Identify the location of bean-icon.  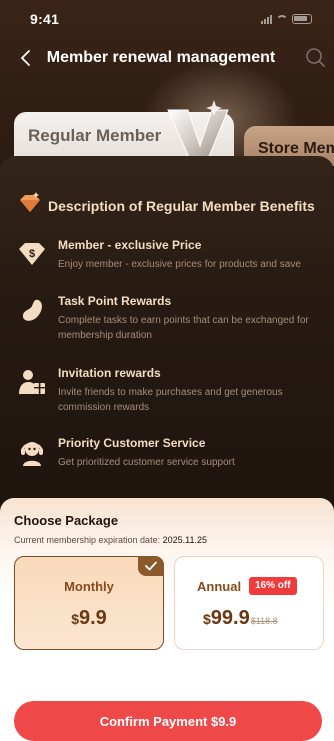
(32, 310).